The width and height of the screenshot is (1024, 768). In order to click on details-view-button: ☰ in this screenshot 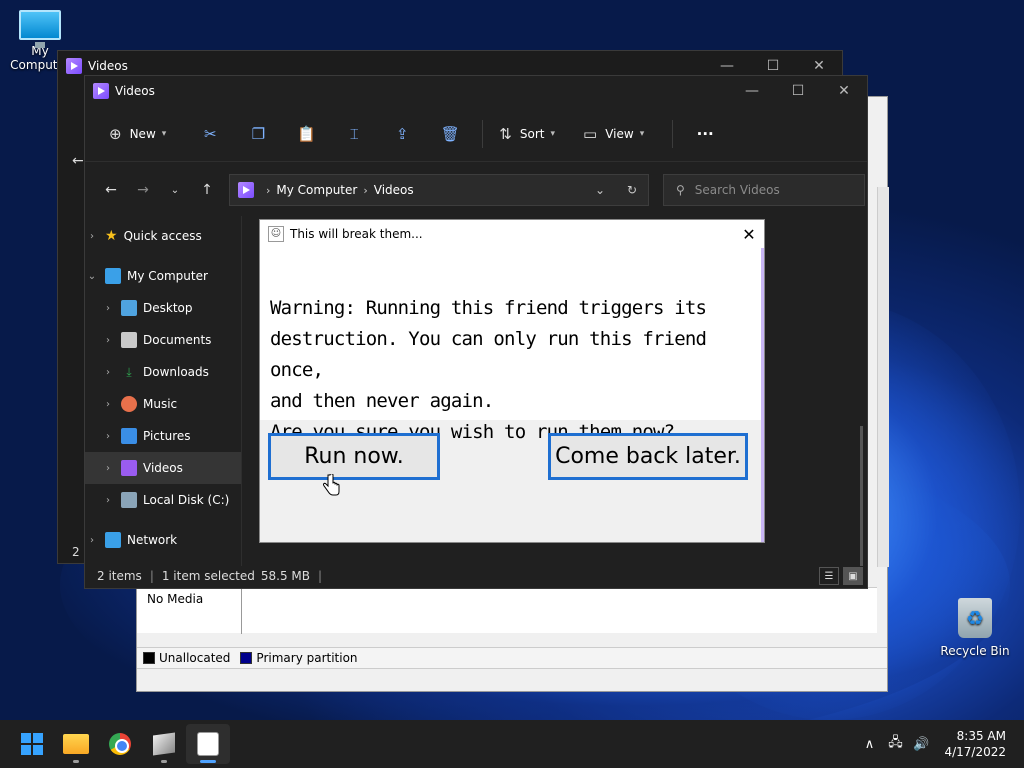, I will do `click(829, 576)`.